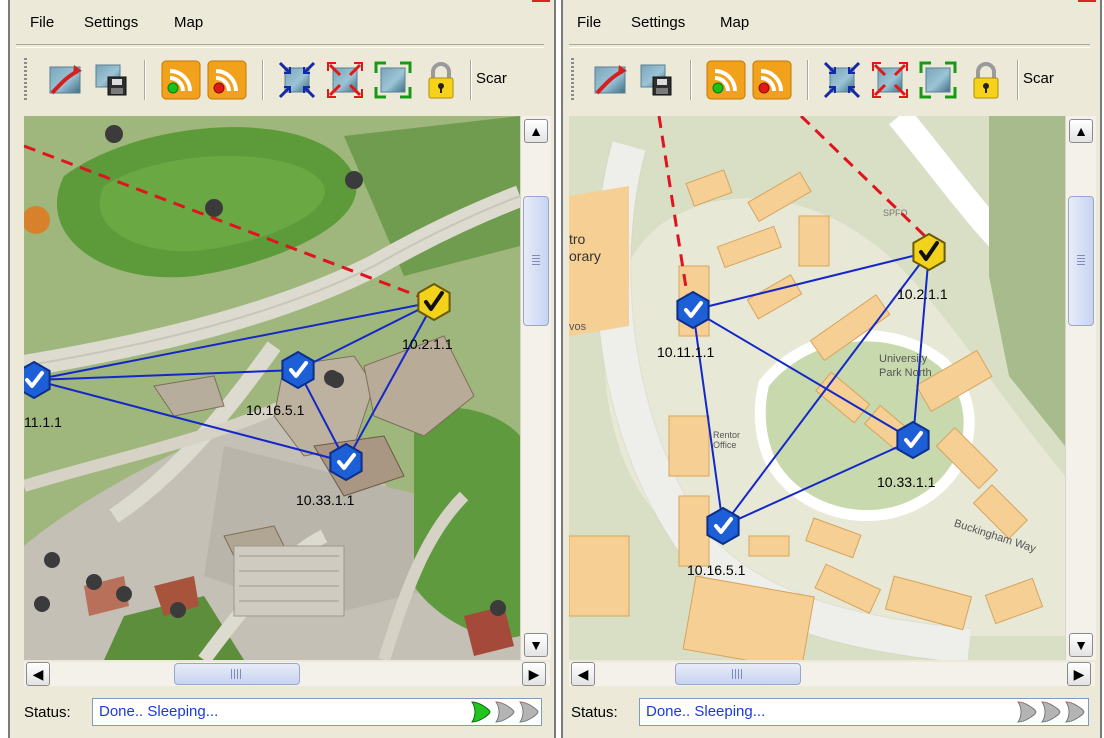  I want to click on wifi-green-icon, so click(181, 80).